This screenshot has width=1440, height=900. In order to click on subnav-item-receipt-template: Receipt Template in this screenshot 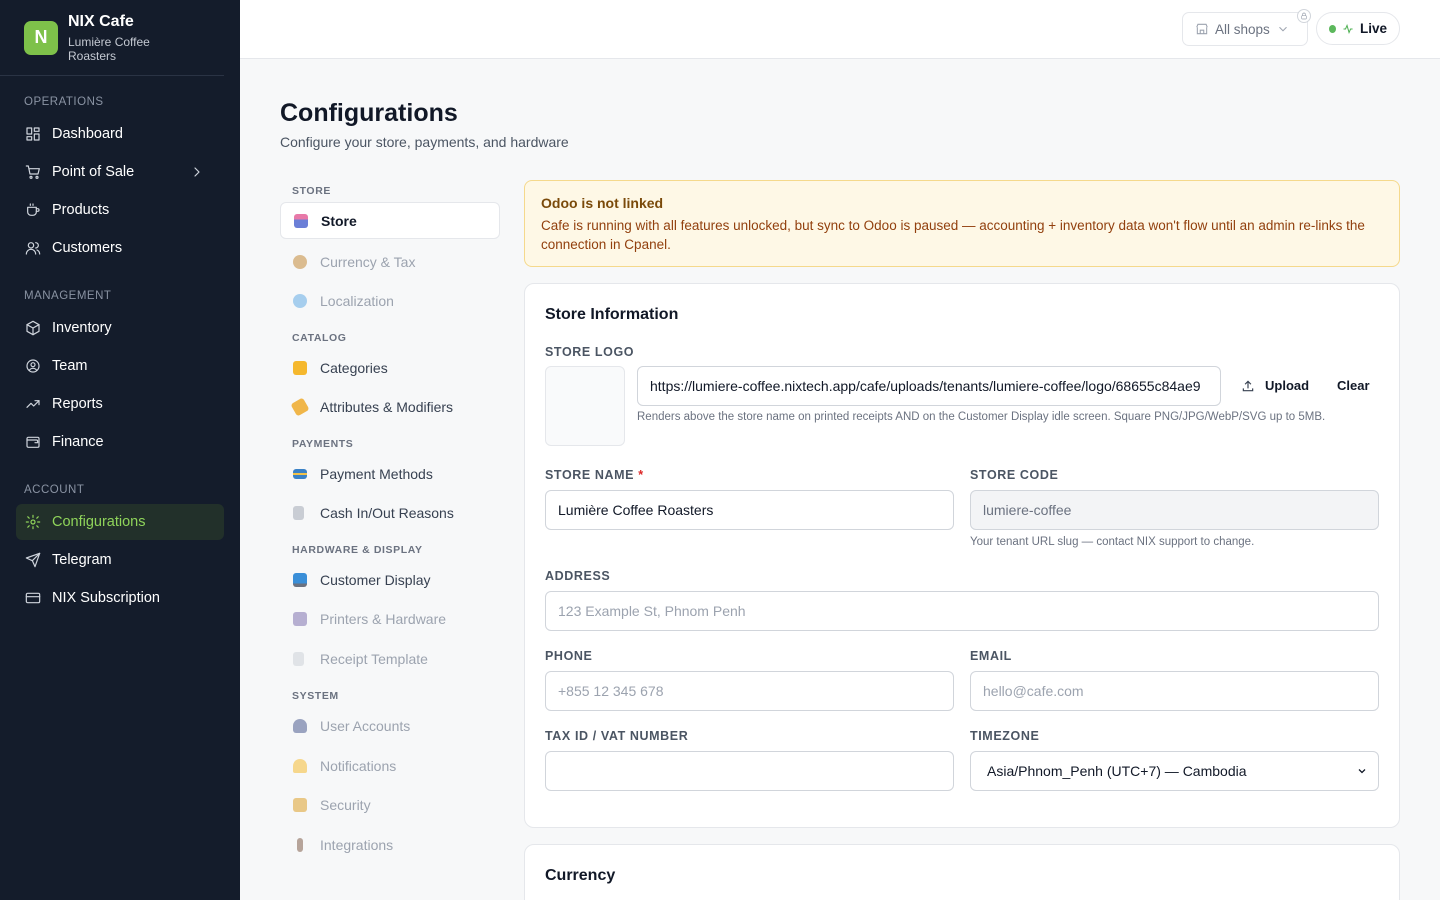, I will do `click(390, 658)`.